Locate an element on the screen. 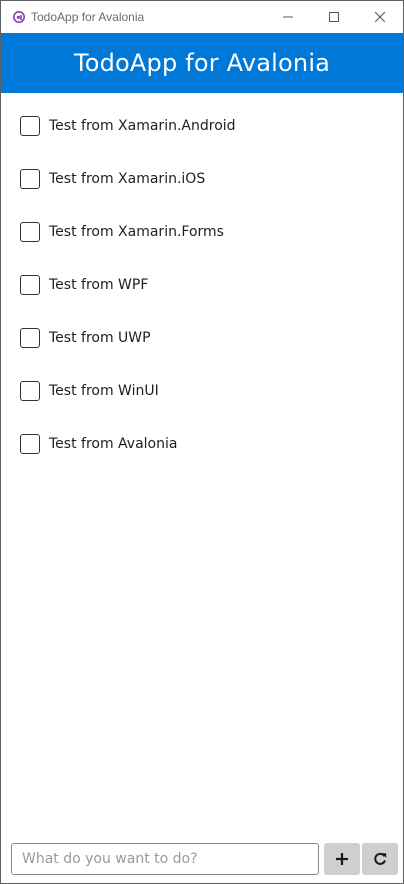 The height and width of the screenshot is (884, 404). plus-icon is located at coordinates (342, 859).